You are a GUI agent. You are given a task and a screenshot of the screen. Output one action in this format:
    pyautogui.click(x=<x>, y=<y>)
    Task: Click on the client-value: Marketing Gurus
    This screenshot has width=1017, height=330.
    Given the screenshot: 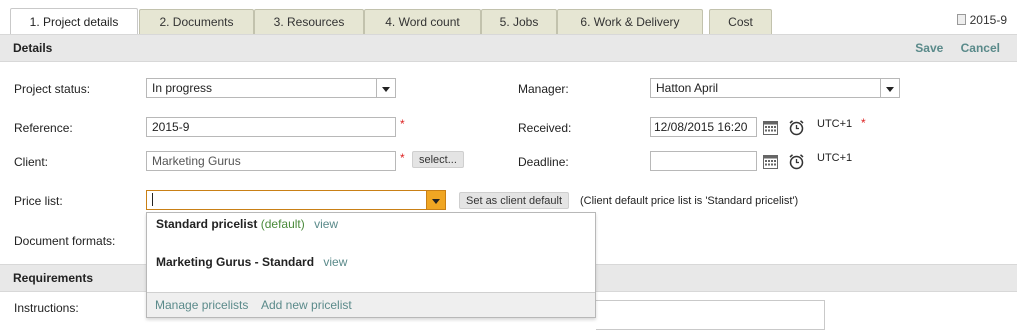 What is the action you would take?
    pyautogui.click(x=196, y=161)
    